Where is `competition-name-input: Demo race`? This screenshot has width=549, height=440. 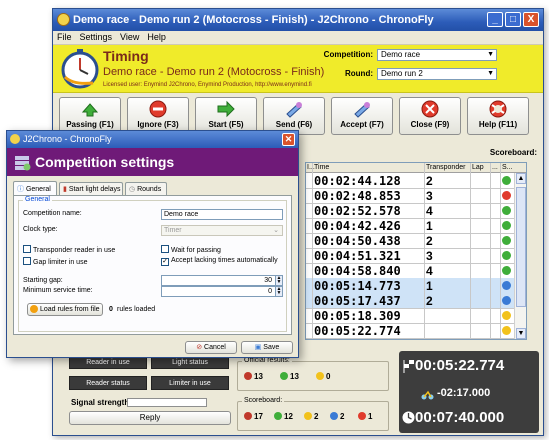
competition-name-input: Demo race is located at coordinates (222, 214).